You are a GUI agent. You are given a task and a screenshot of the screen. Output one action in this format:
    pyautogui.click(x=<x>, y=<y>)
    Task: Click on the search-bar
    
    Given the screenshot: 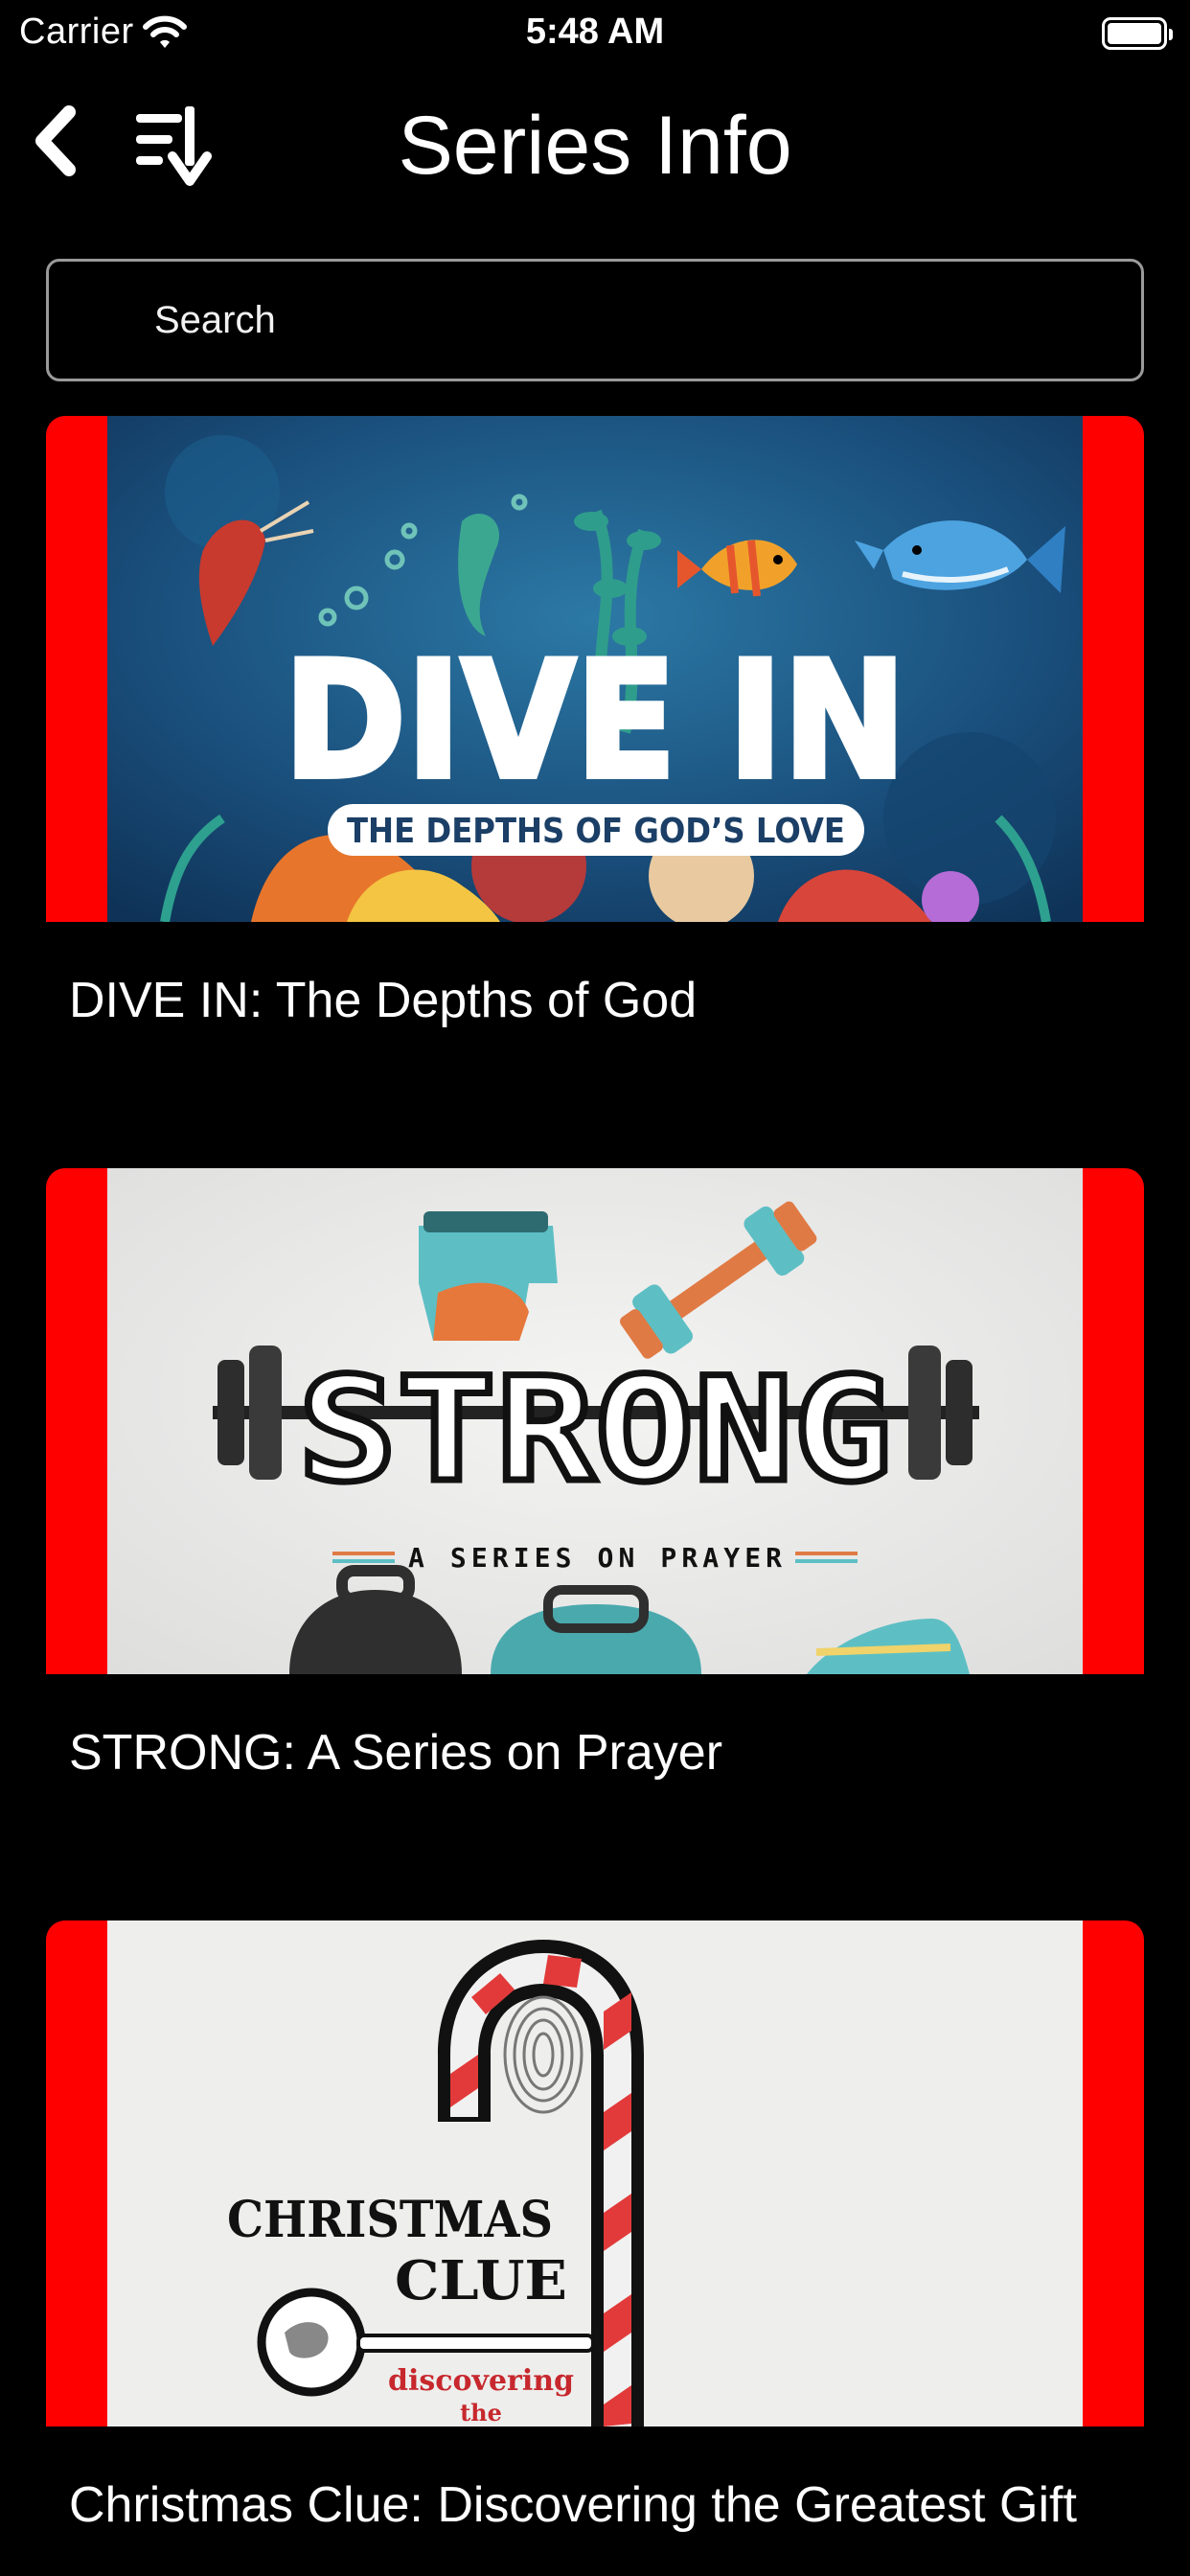 What is the action you would take?
    pyautogui.click(x=595, y=320)
    